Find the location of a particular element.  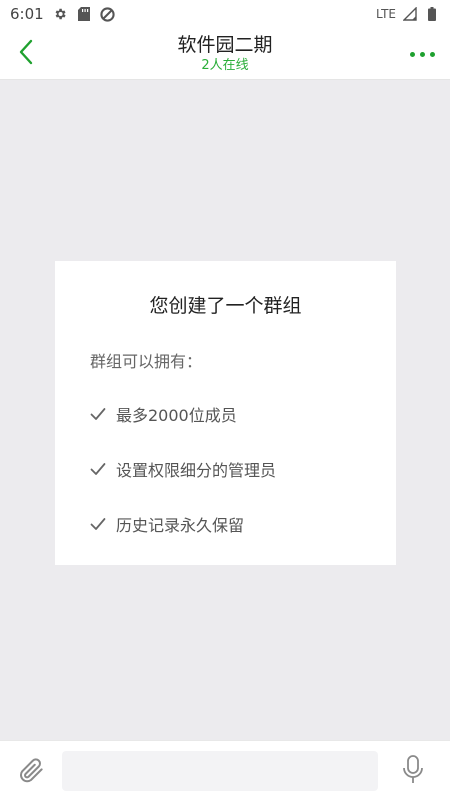

message-input is located at coordinates (220, 771).